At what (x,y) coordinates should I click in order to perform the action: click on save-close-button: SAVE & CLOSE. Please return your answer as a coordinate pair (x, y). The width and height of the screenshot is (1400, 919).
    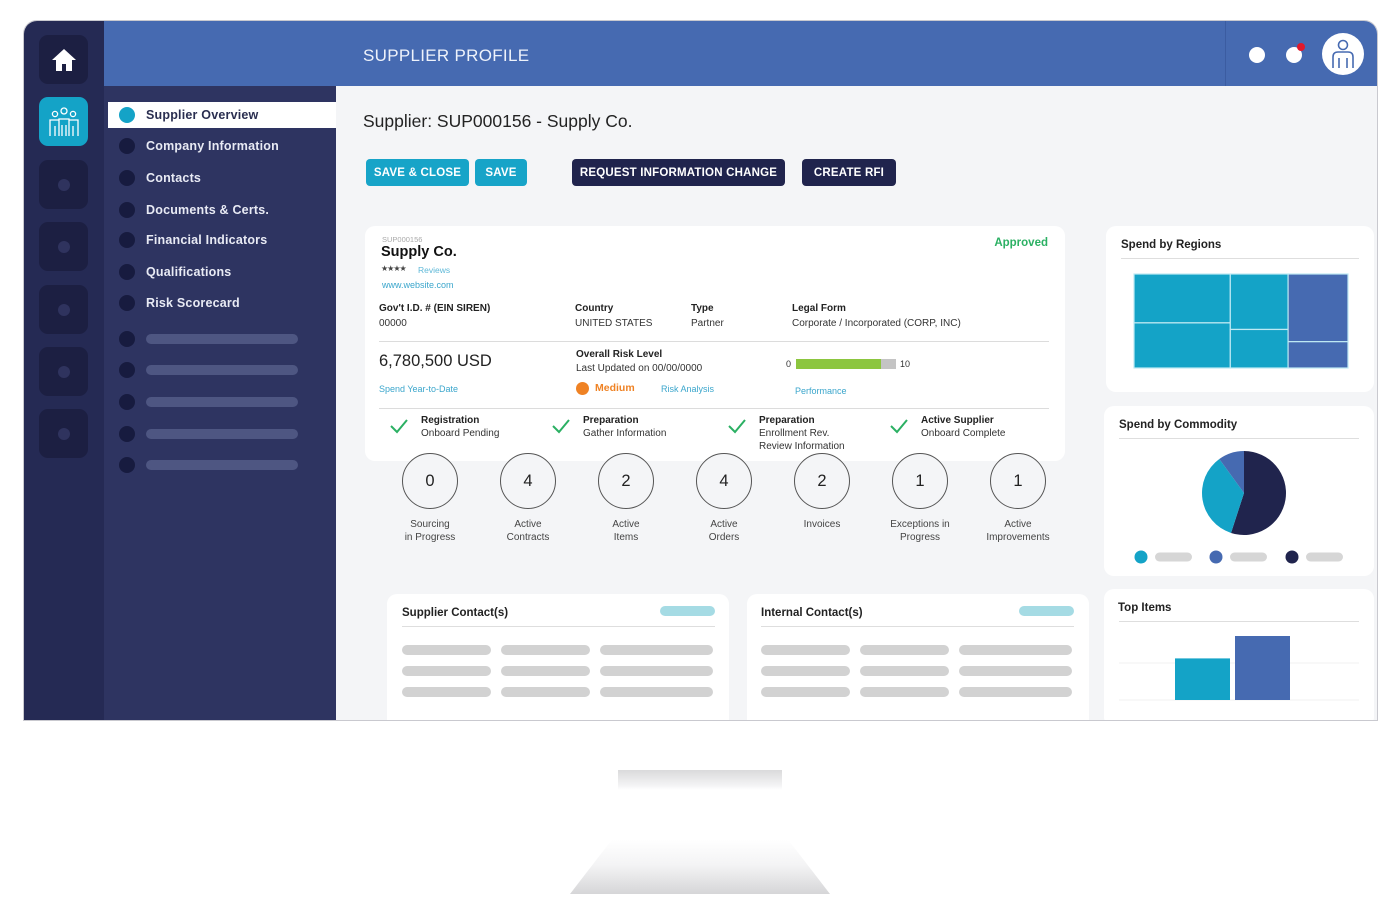
    Looking at the image, I should click on (417, 172).